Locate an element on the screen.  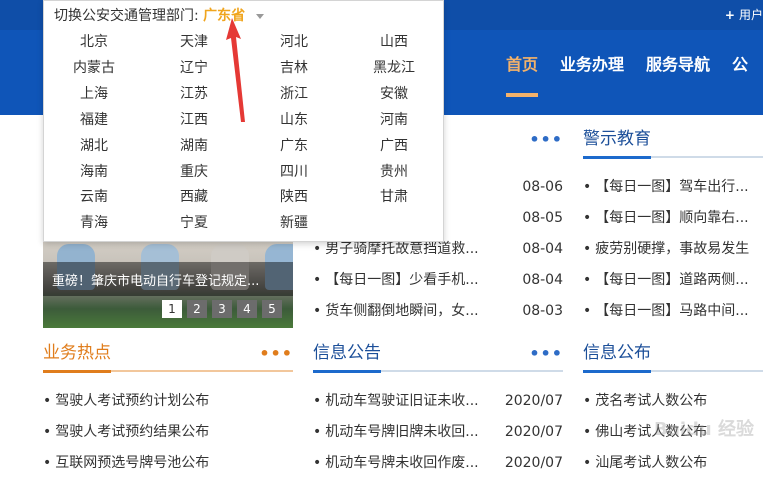
province-option: 北京 is located at coordinates (94, 42).